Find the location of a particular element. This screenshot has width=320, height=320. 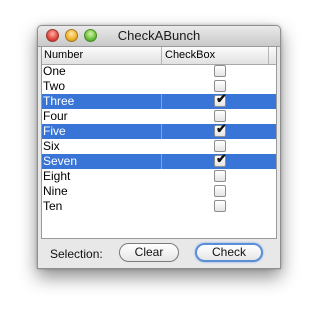

table-row: Six is located at coordinates (159, 146).